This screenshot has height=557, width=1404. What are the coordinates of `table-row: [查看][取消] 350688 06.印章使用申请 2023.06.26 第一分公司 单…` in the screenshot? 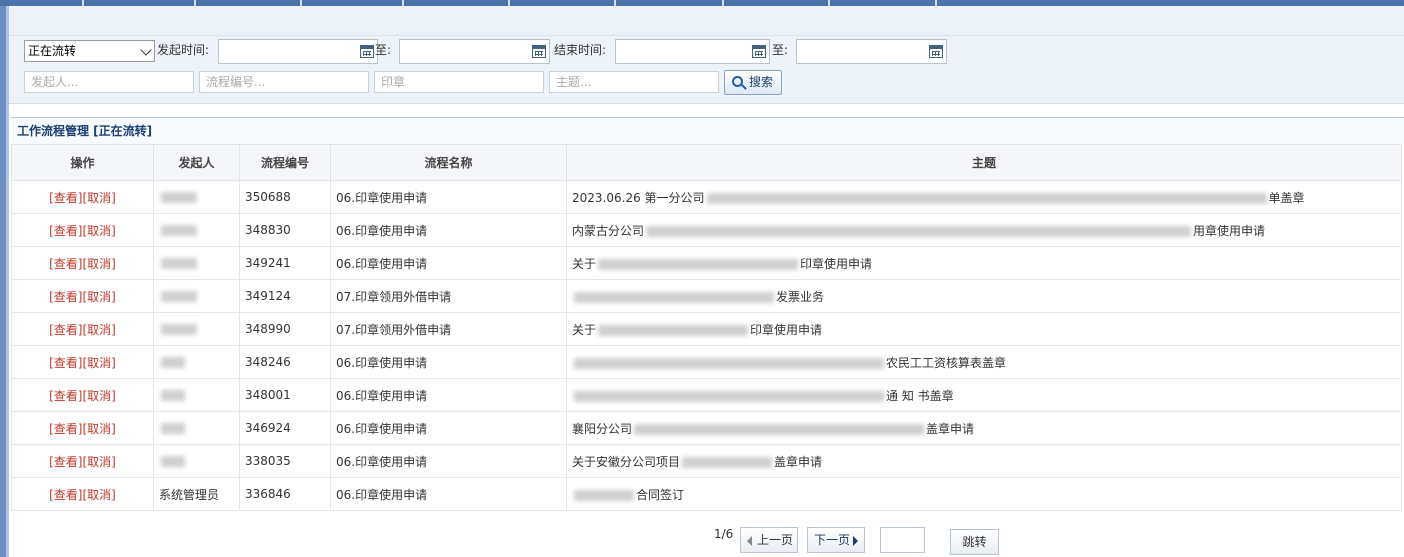 It's located at (706, 197).